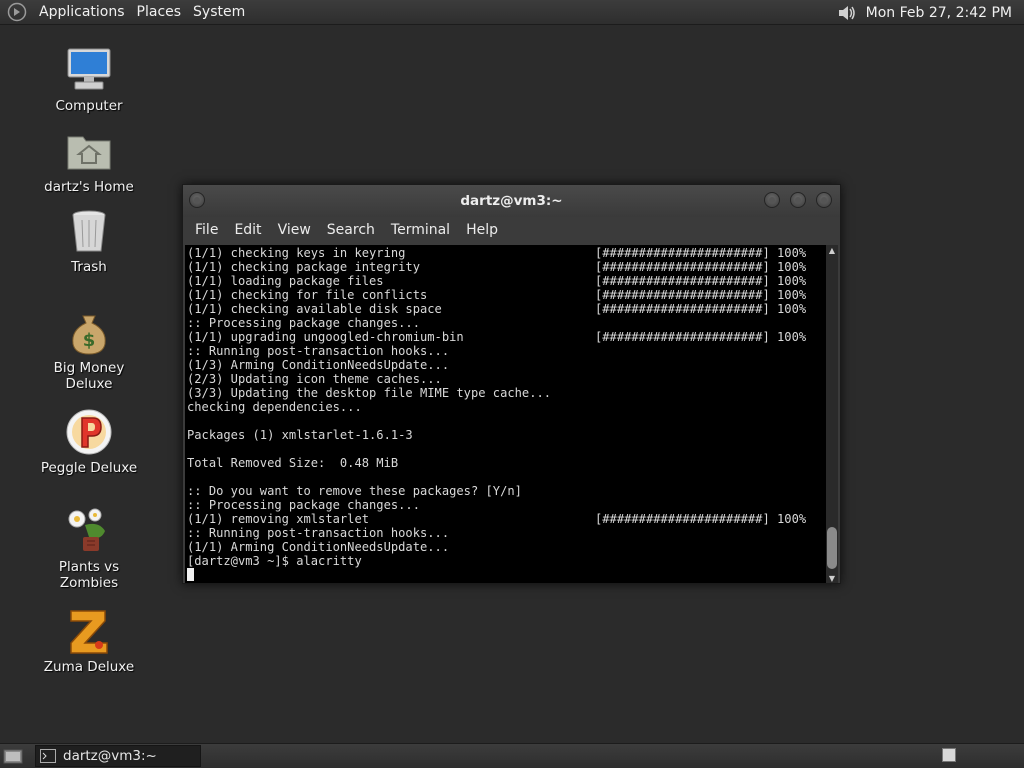 The width and height of the screenshot is (1024, 768). I want to click on desktop-icon-plants-vs-zombies: Plants vs Zombies, so click(89, 549).